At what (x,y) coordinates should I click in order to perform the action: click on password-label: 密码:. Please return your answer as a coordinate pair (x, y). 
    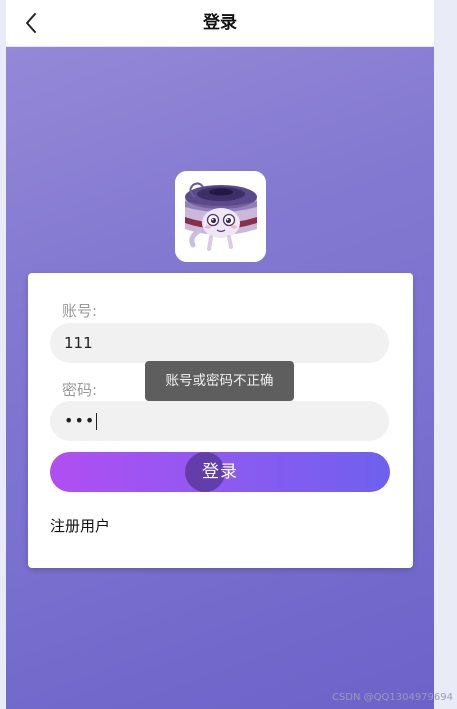
    Looking at the image, I should click on (80, 390).